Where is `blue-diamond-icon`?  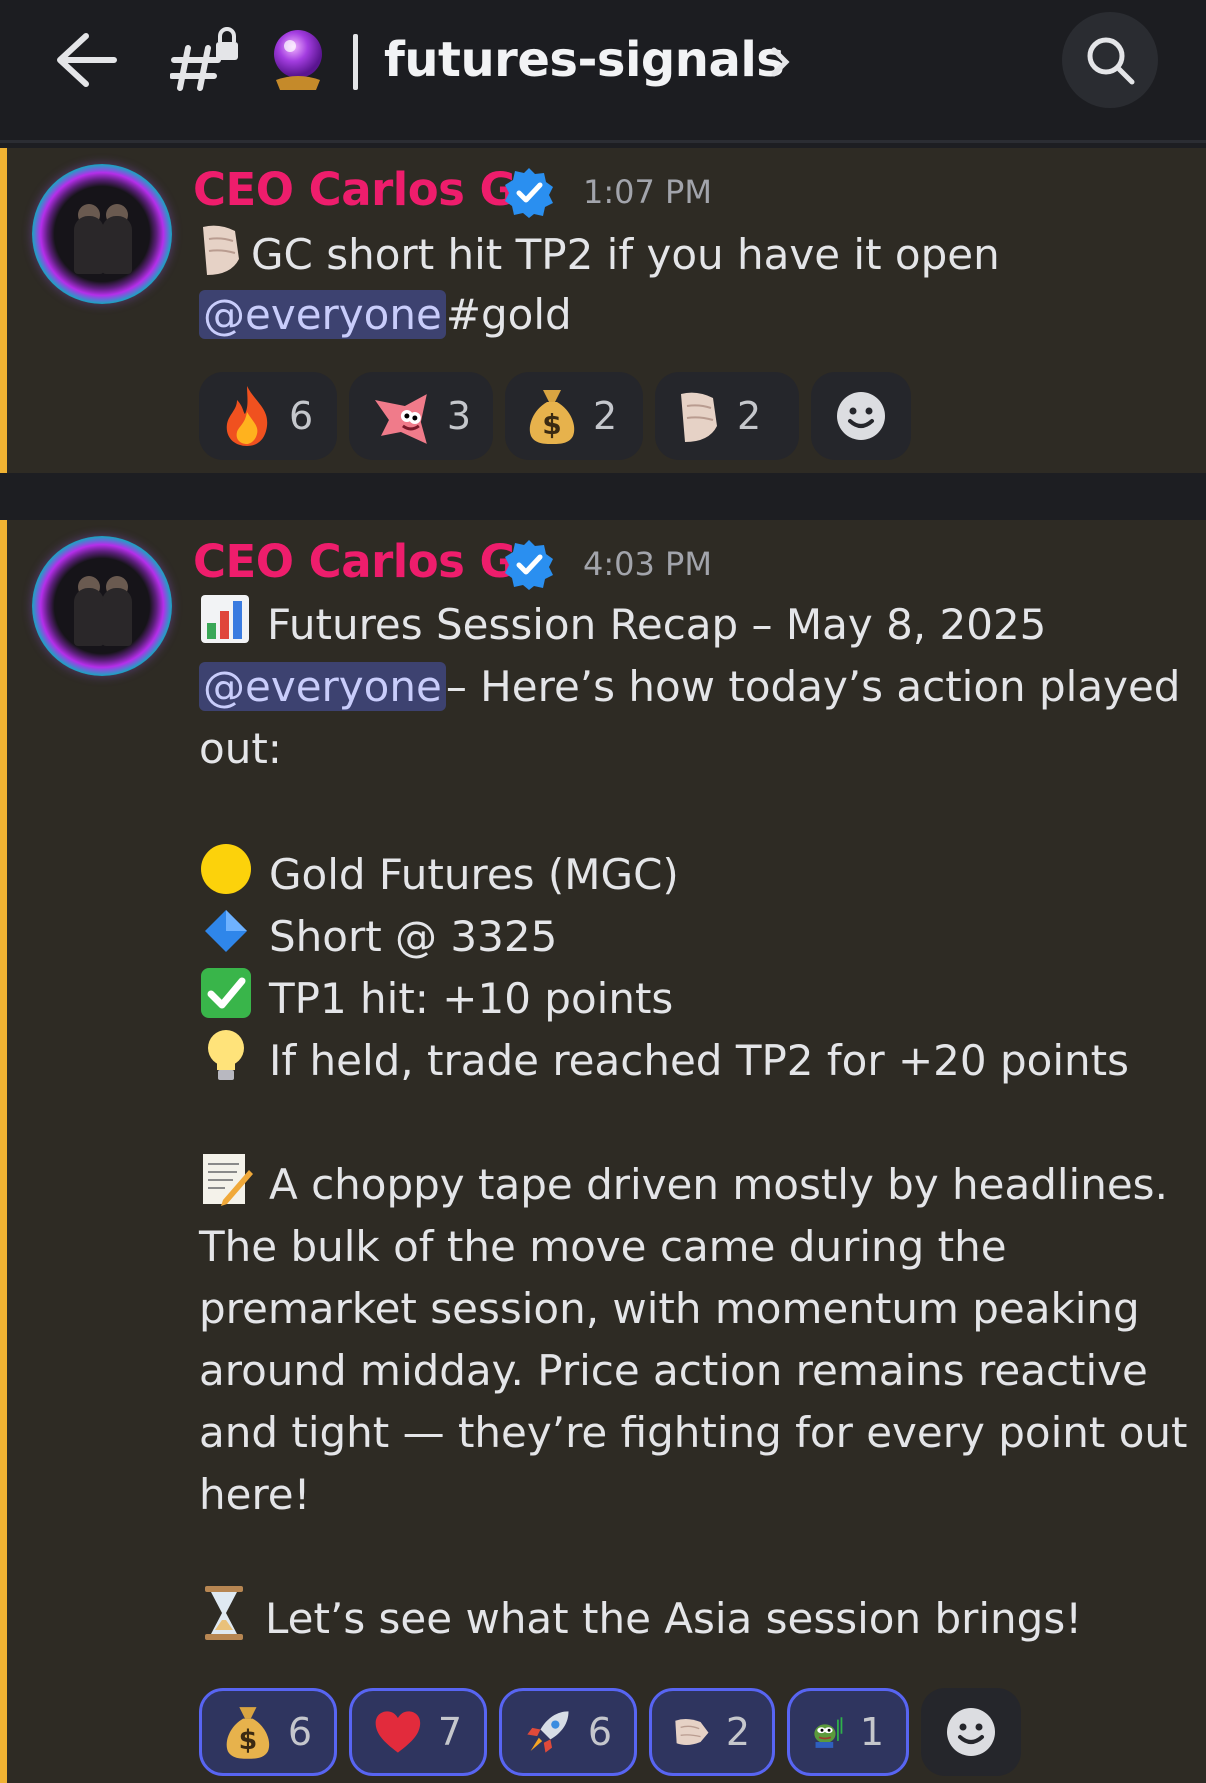 blue-diamond-icon is located at coordinates (226, 936).